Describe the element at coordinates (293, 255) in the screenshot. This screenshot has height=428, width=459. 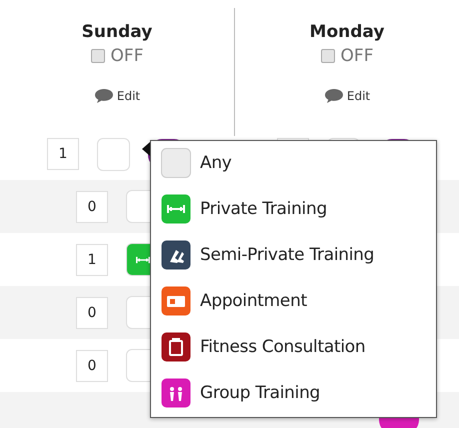
I see `type-menu-item: Semi-Private Training` at that location.